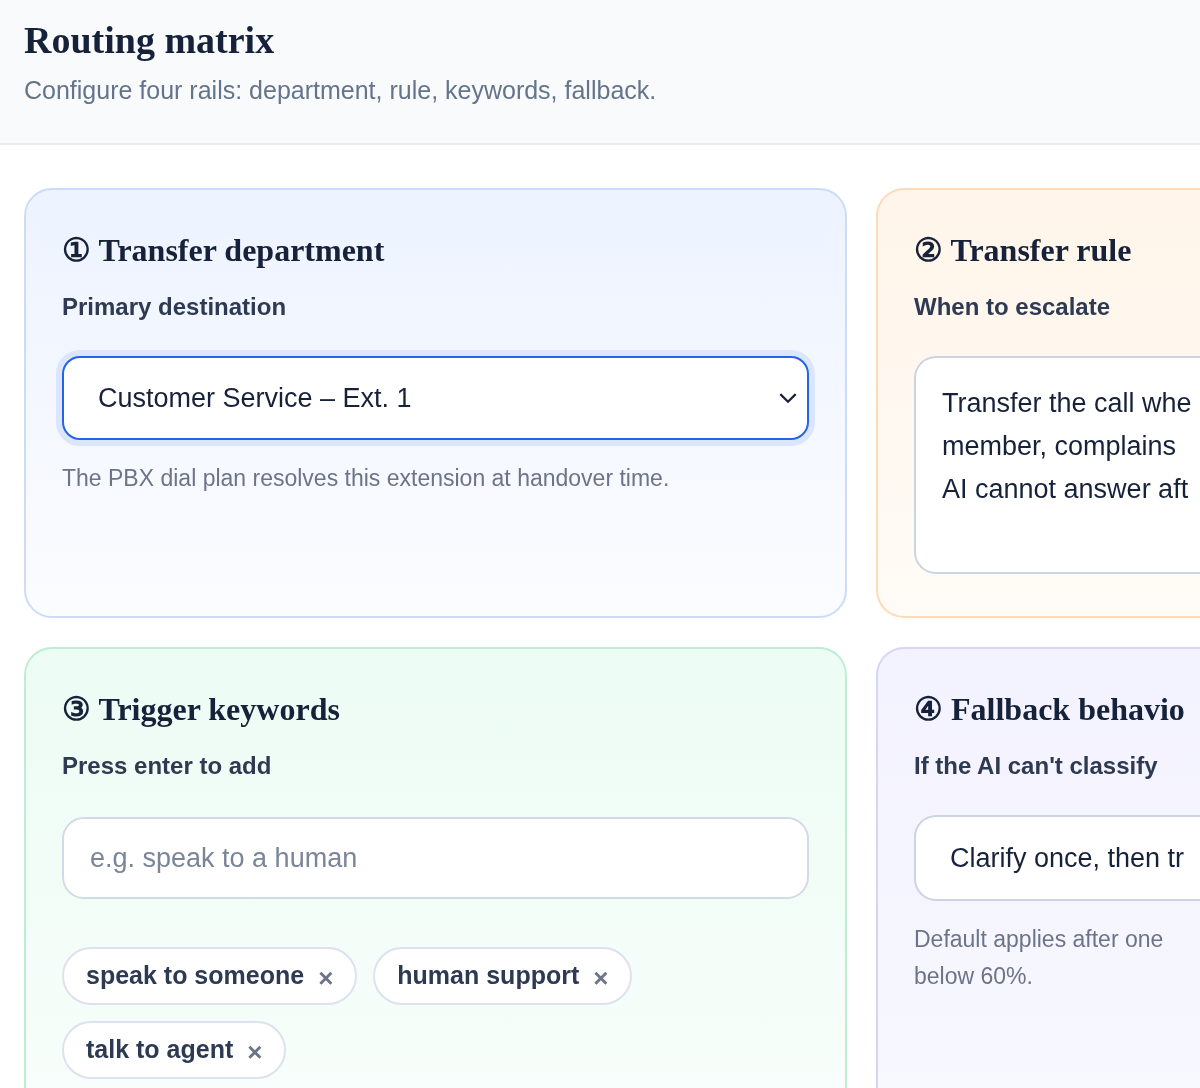 The width and height of the screenshot is (1200, 1088). I want to click on field-label: If the AI can't classify, so click(1036, 766).